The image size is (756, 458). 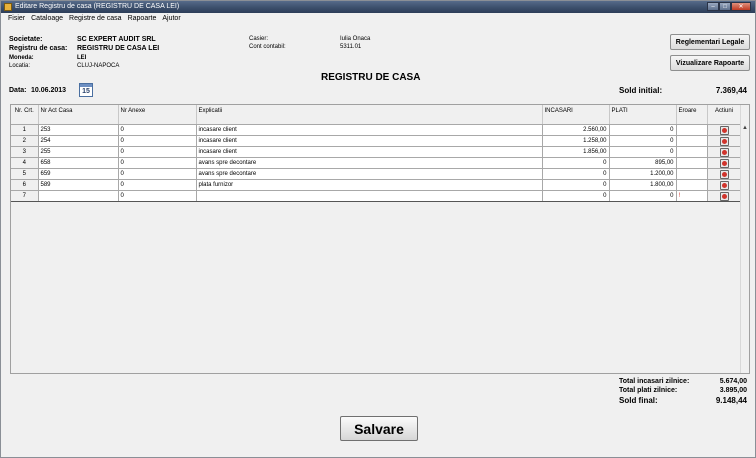 I want to click on societate-value: SC EXPERT AUDIT SRL, so click(x=116, y=39).